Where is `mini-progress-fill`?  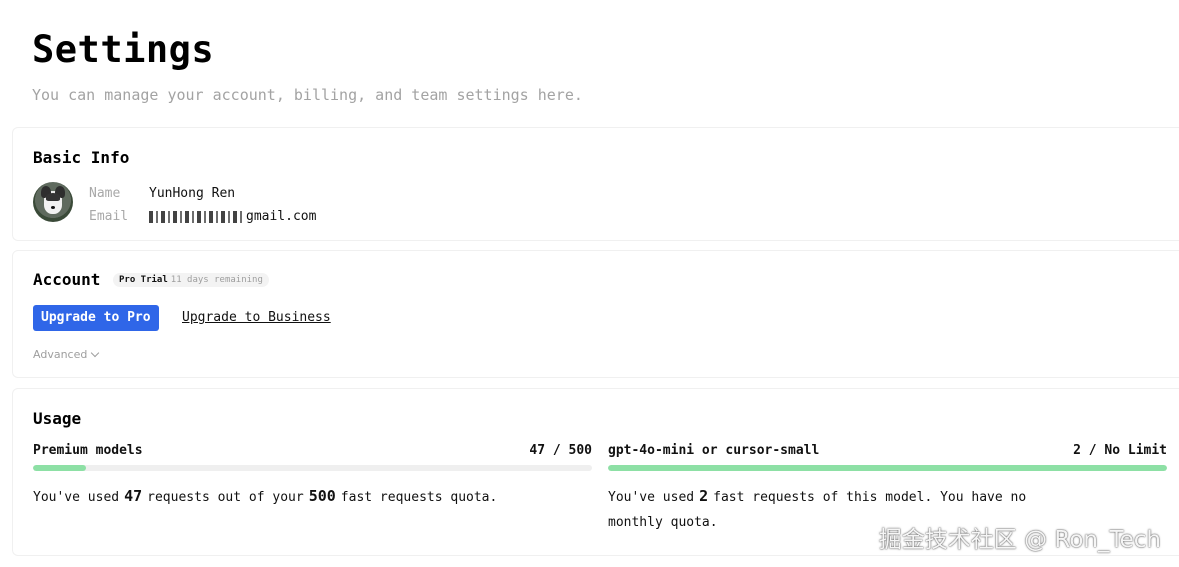
mini-progress-fill is located at coordinates (887, 468).